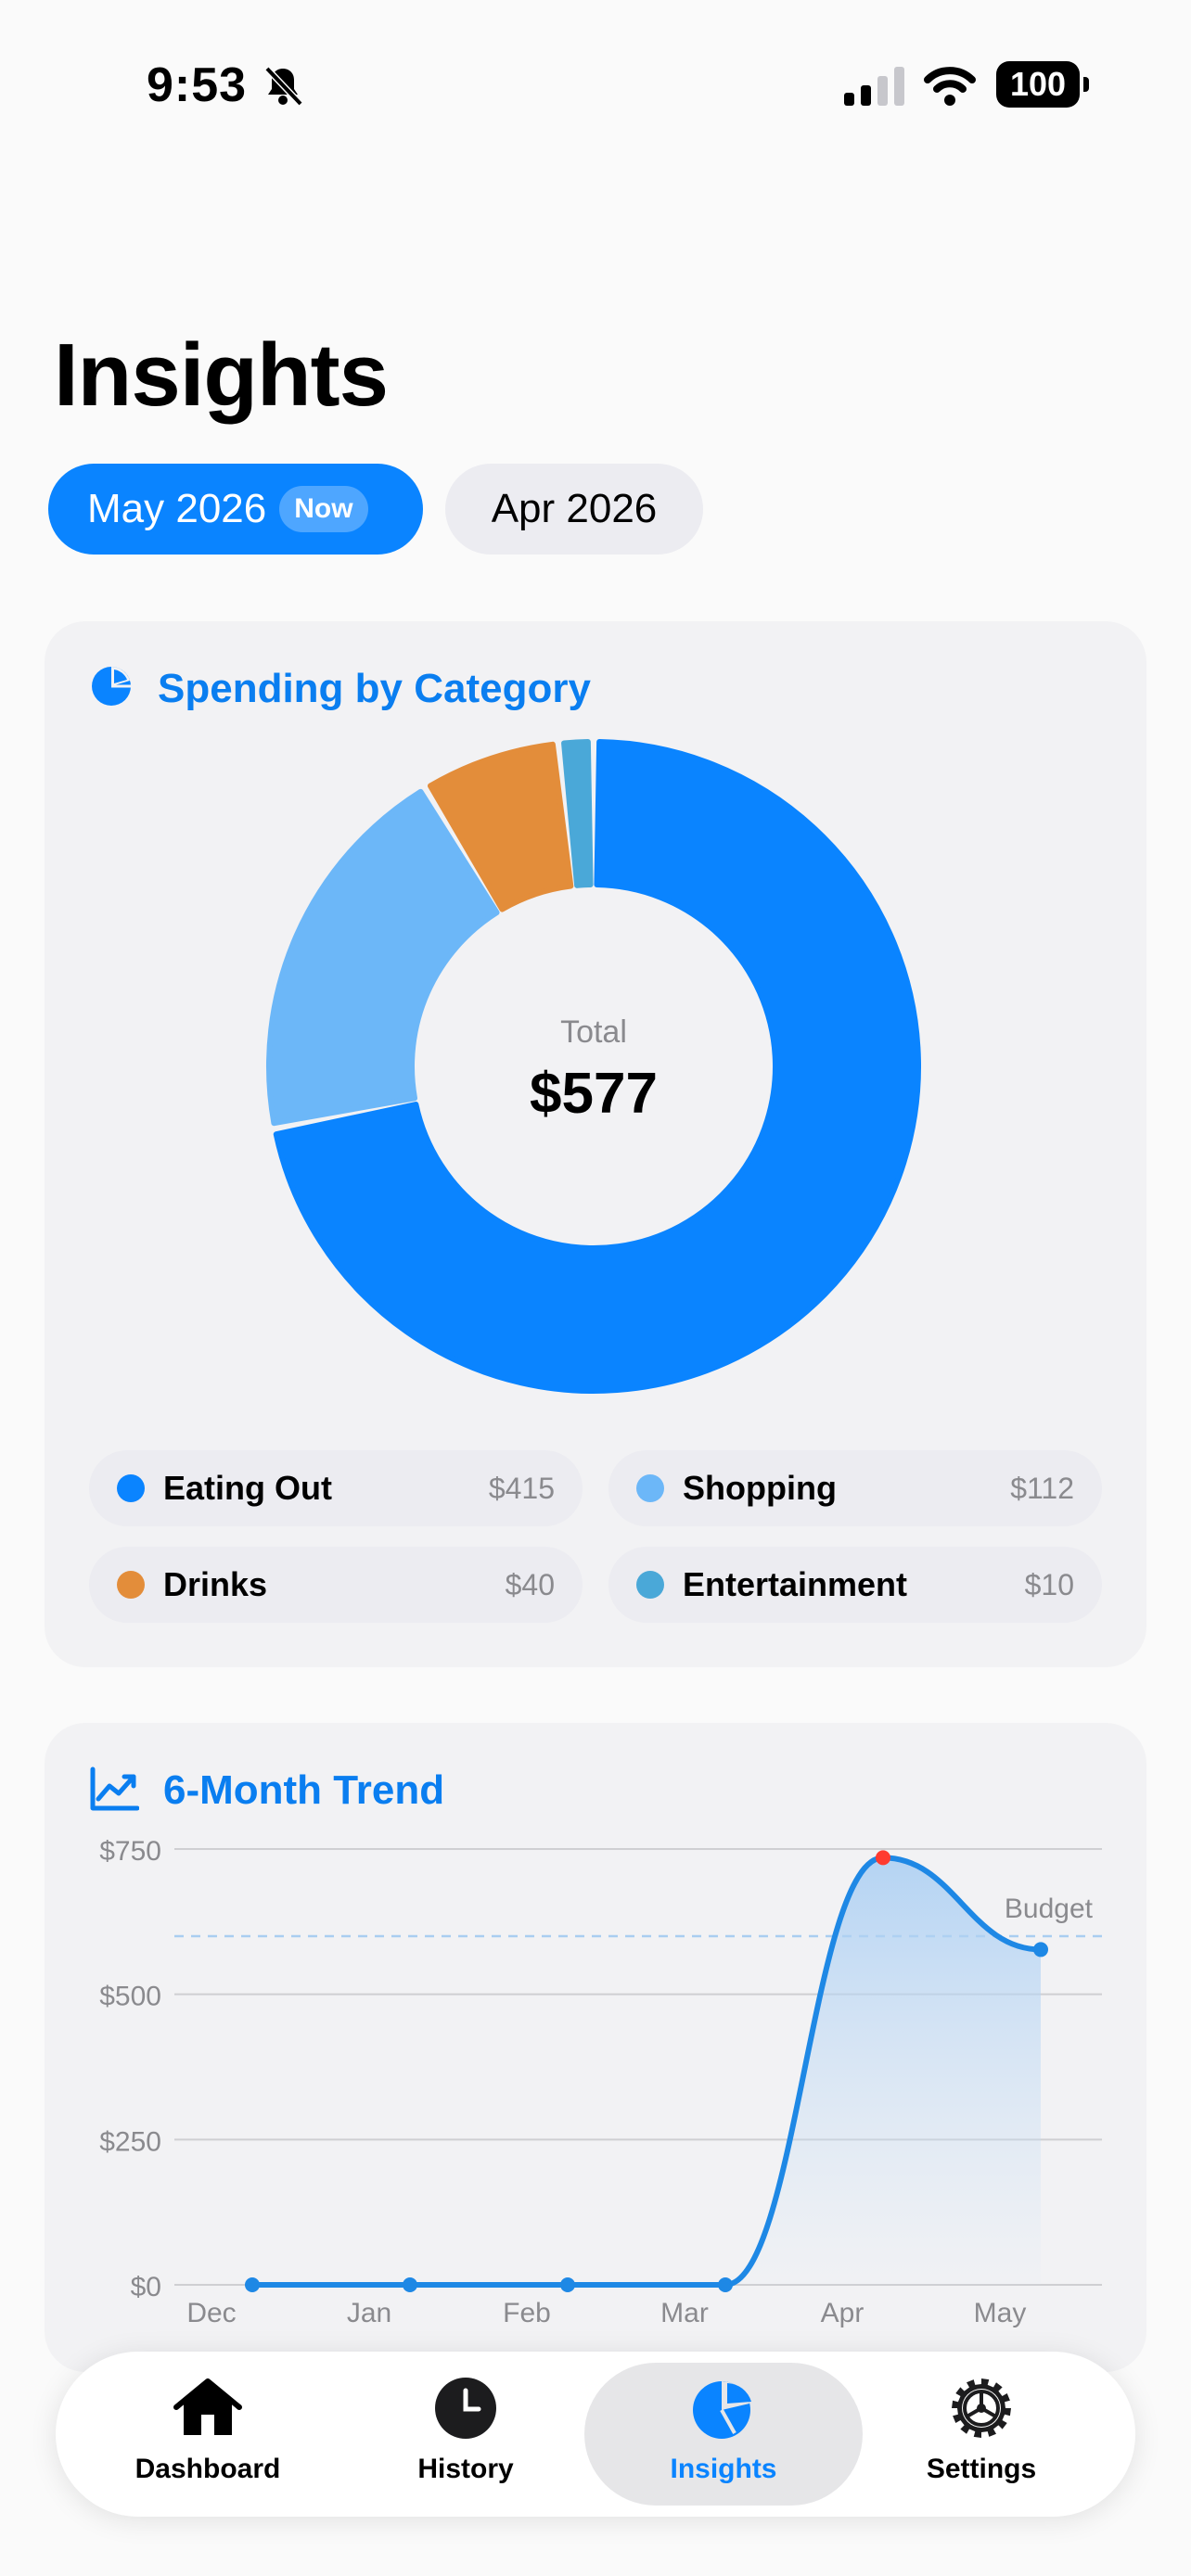 This screenshot has width=1191, height=2576. Describe the element at coordinates (130, 1997) in the screenshot. I see `y-tick-label: $500` at that location.